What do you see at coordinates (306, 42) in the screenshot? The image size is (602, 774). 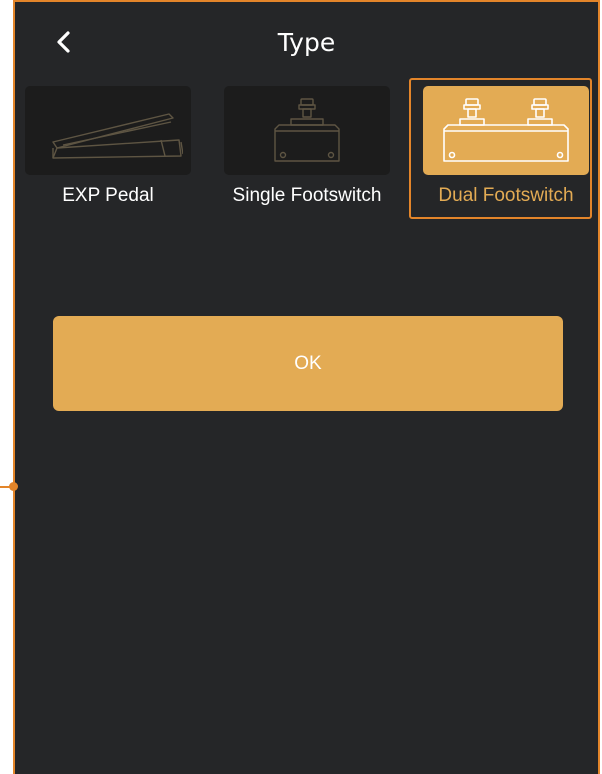 I see `page-title: Type` at bounding box center [306, 42].